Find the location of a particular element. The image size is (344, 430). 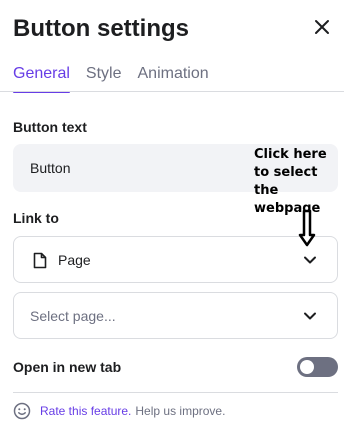

tab-bar: General Style Animation is located at coordinates (111, 78).